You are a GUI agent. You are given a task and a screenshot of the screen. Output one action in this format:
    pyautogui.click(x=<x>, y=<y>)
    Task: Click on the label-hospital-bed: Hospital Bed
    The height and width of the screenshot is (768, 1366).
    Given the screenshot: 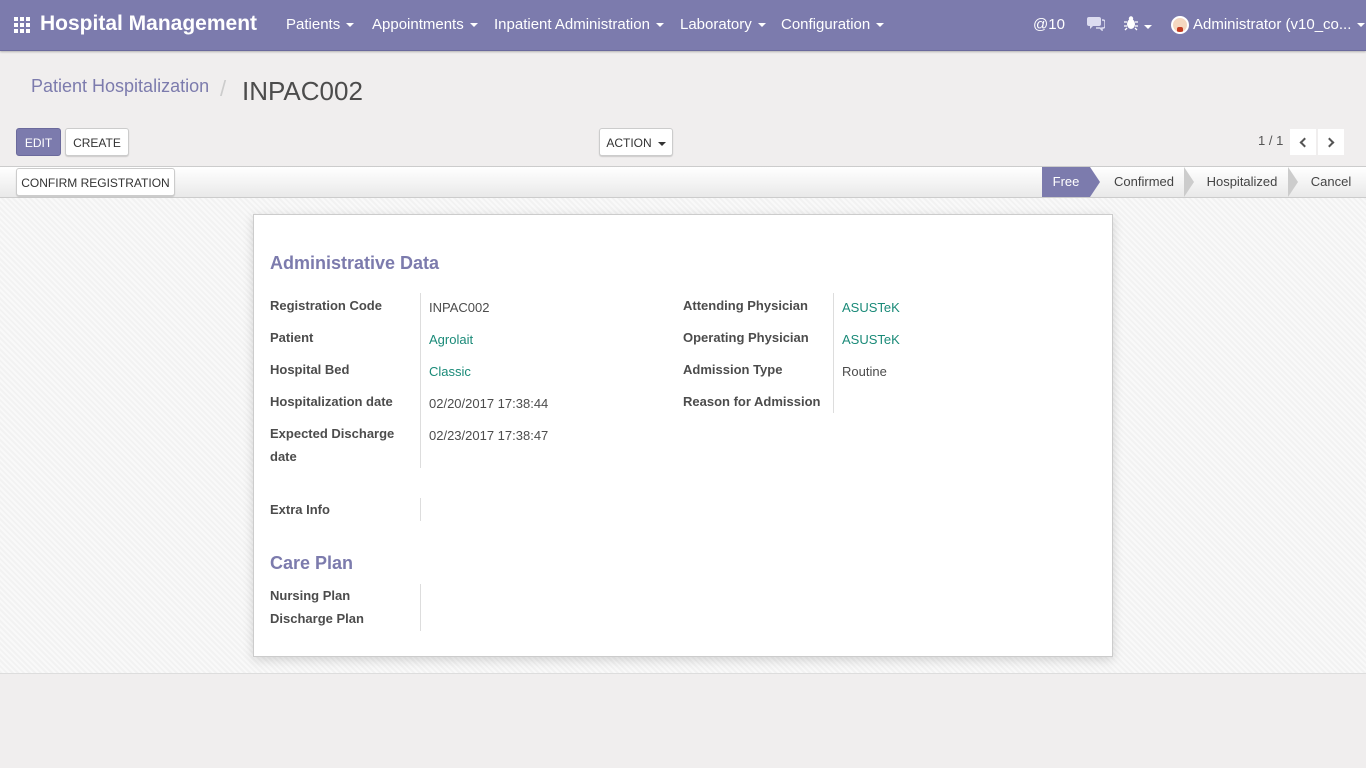 What is the action you would take?
    pyautogui.click(x=310, y=369)
    